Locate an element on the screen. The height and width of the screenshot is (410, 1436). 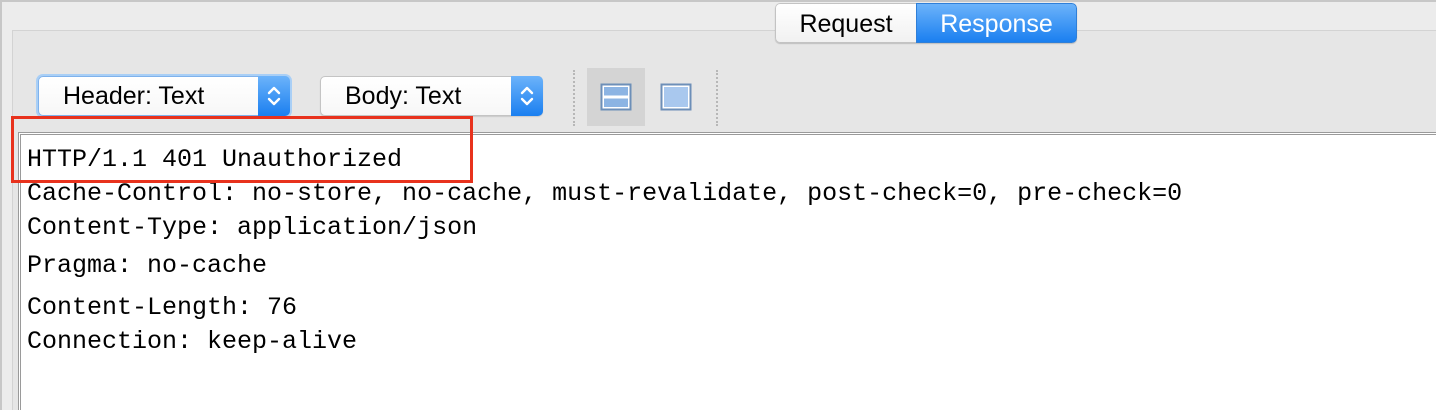
body-format-label: Body: Text is located at coordinates (403, 96).